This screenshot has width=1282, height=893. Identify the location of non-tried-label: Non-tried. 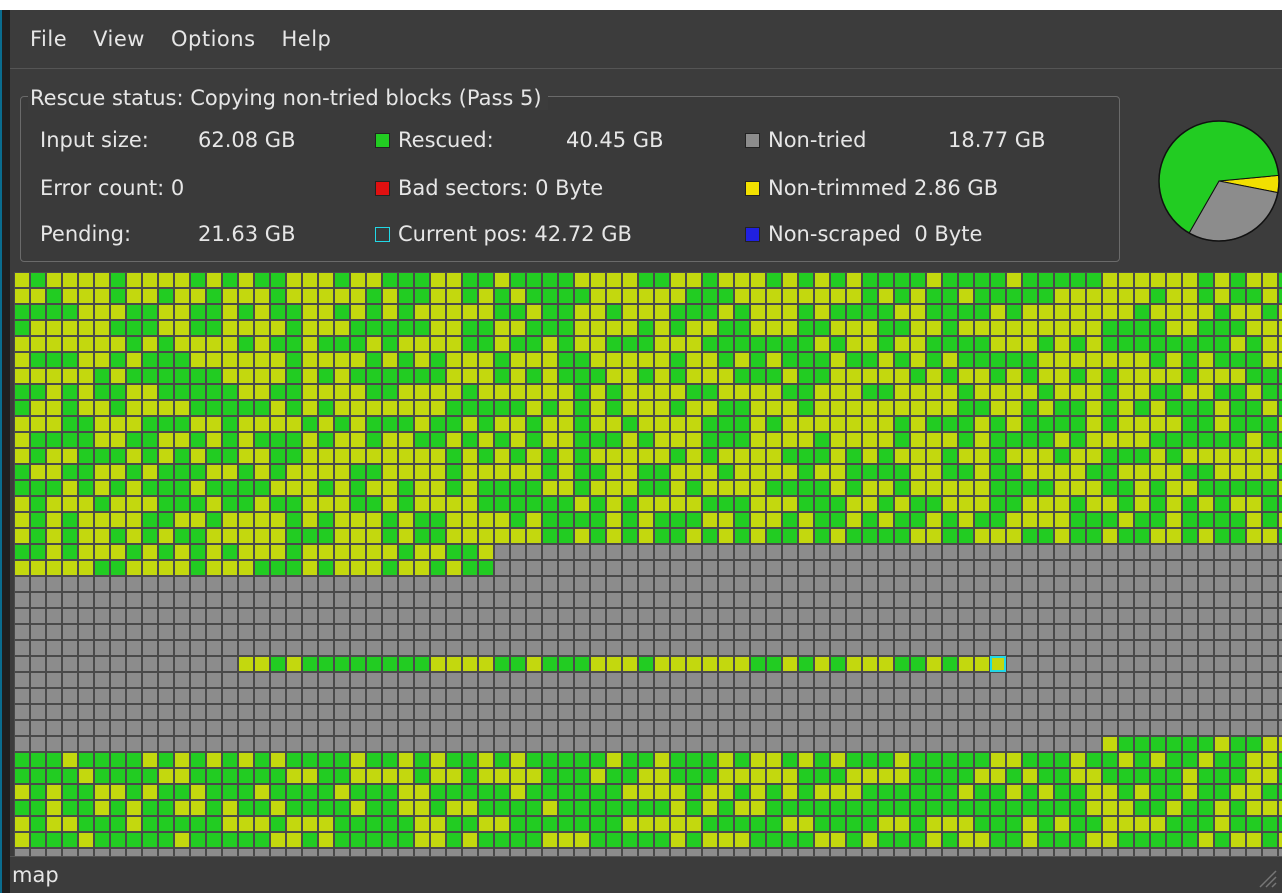
(817, 140).